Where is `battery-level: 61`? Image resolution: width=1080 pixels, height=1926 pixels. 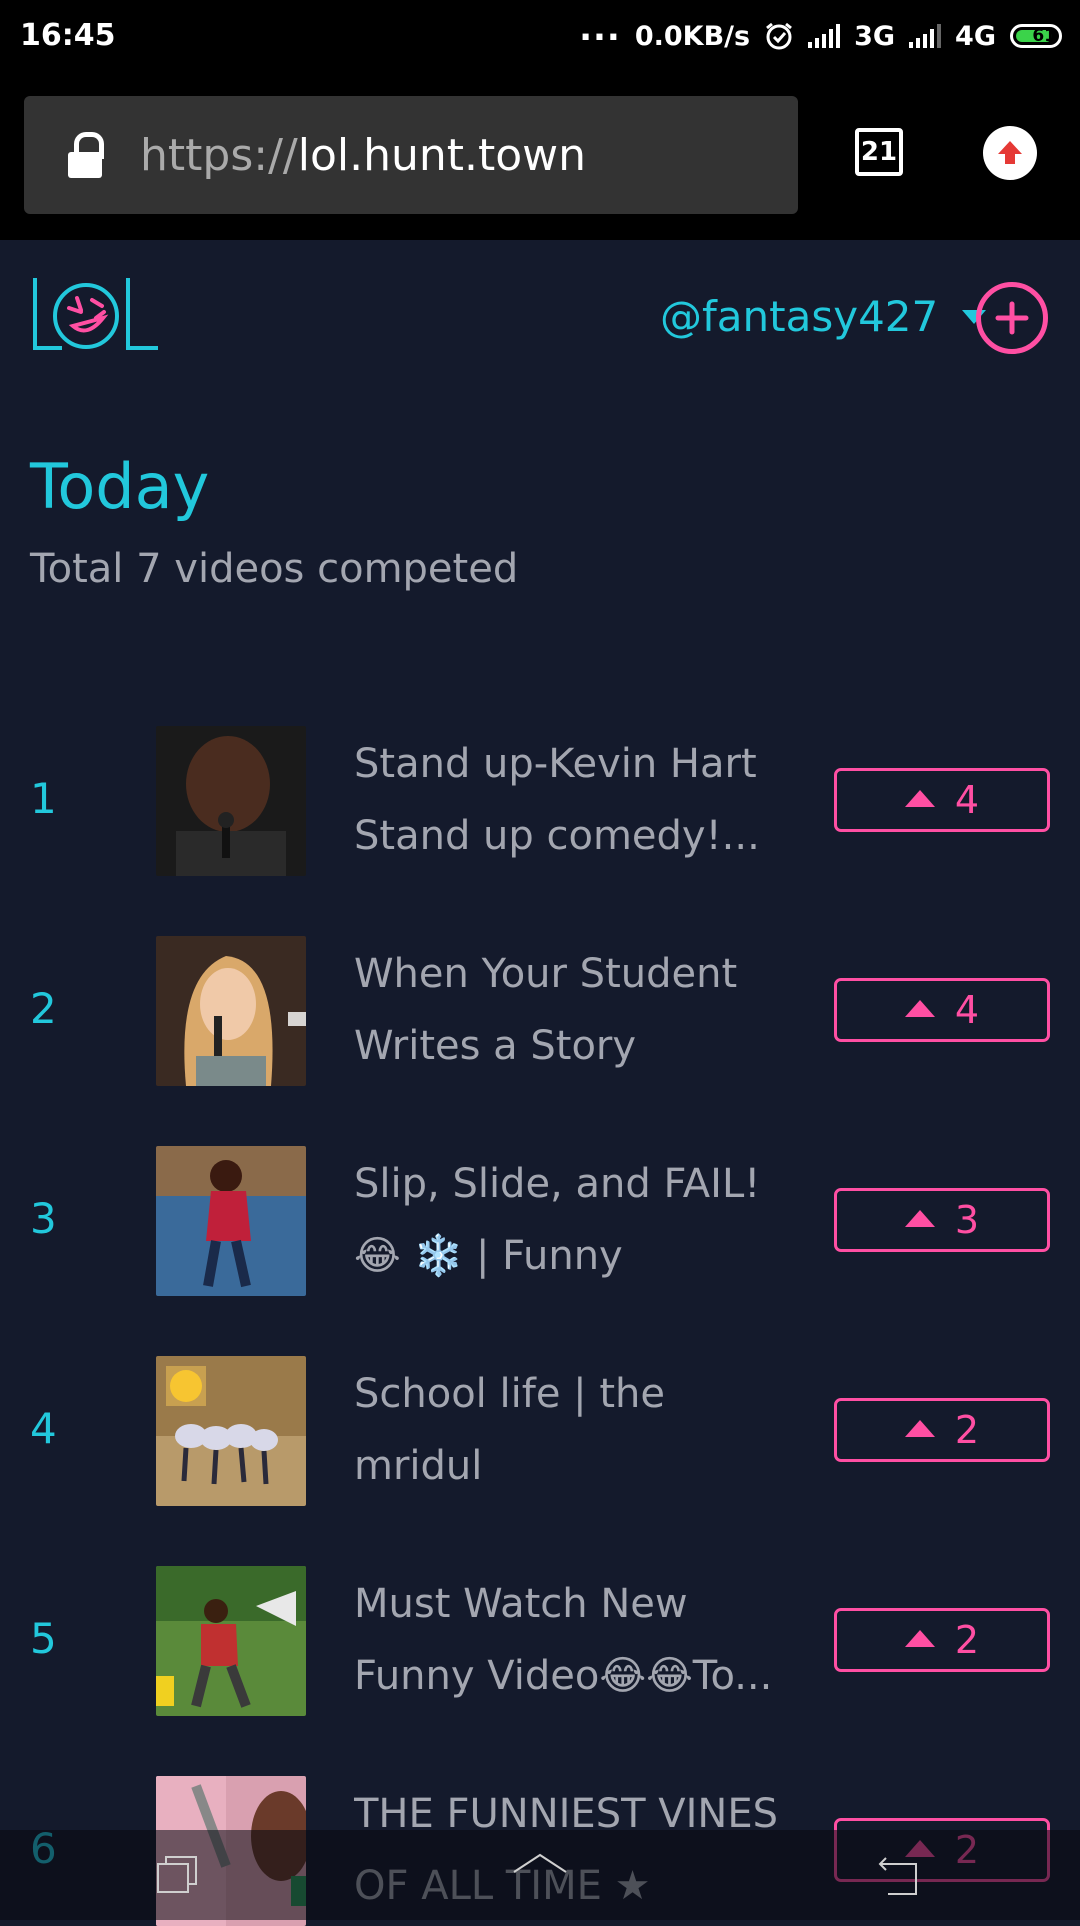 battery-level: 61 is located at coordinates (1044, 36).